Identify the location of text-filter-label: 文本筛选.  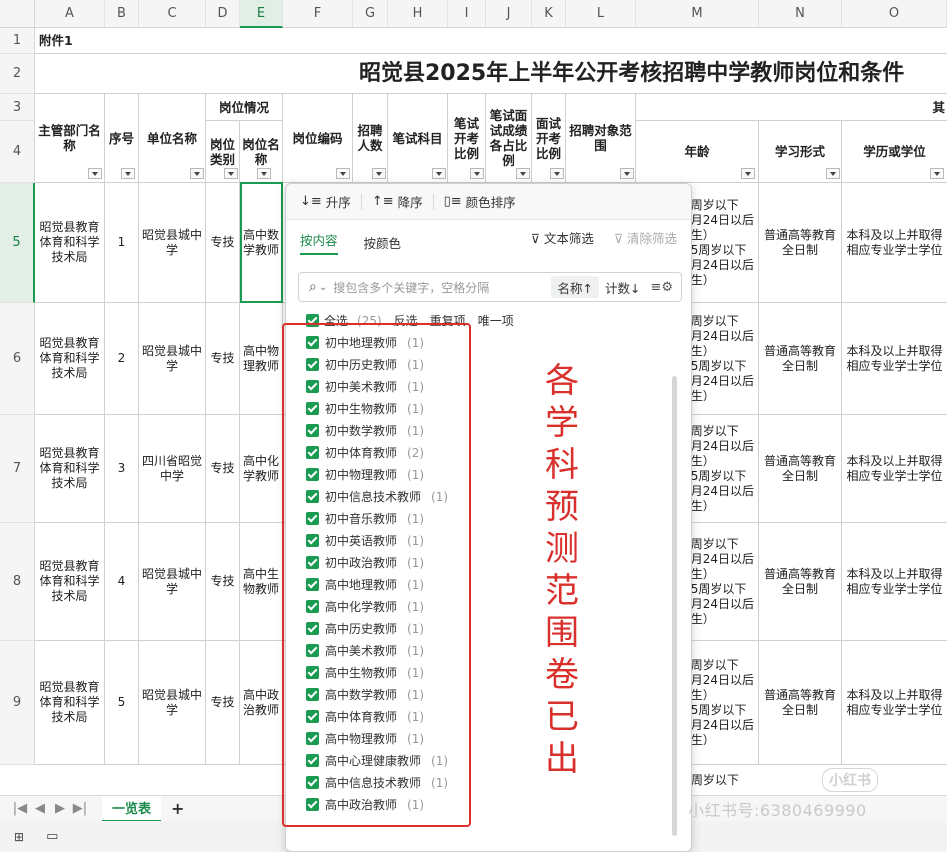
(568, 238).